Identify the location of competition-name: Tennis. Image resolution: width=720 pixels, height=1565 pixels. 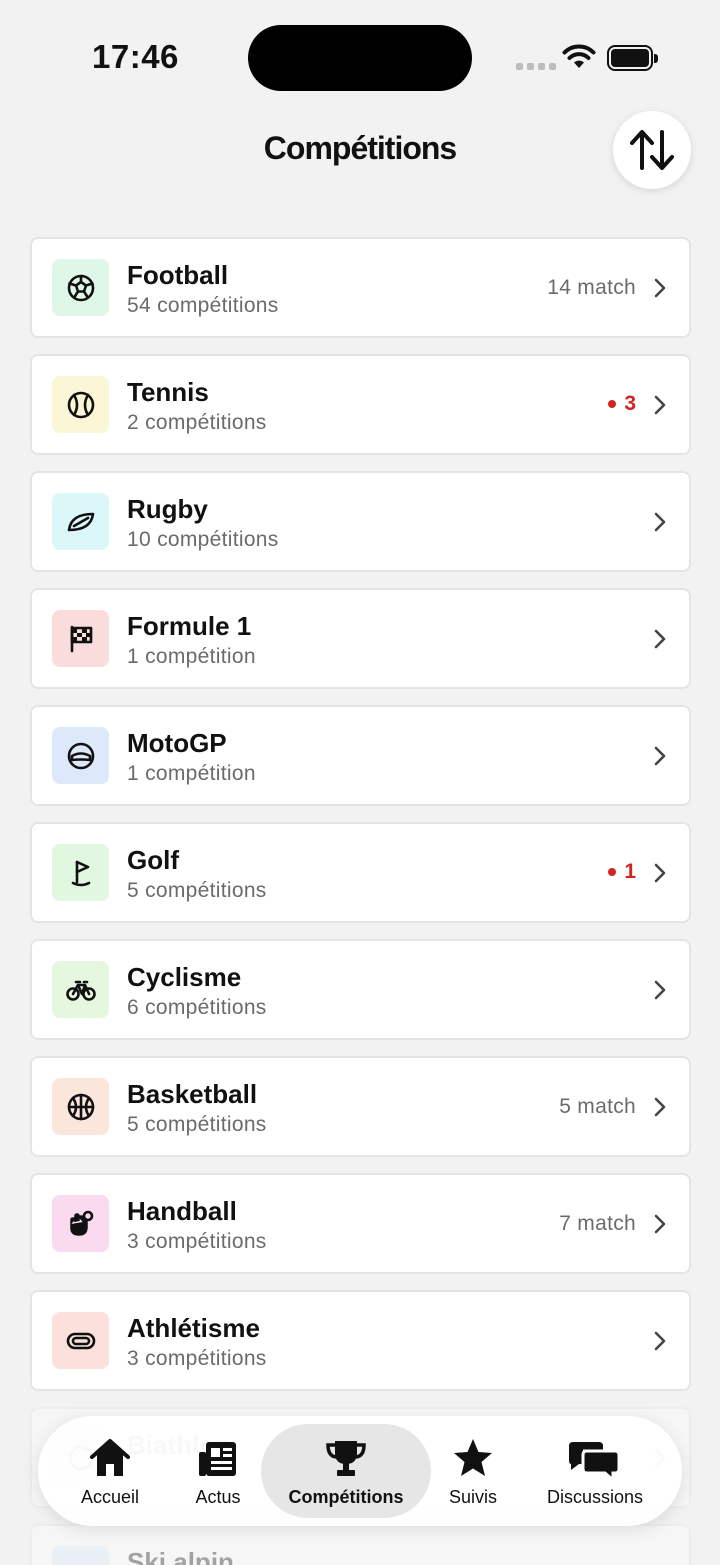
(168, 392).